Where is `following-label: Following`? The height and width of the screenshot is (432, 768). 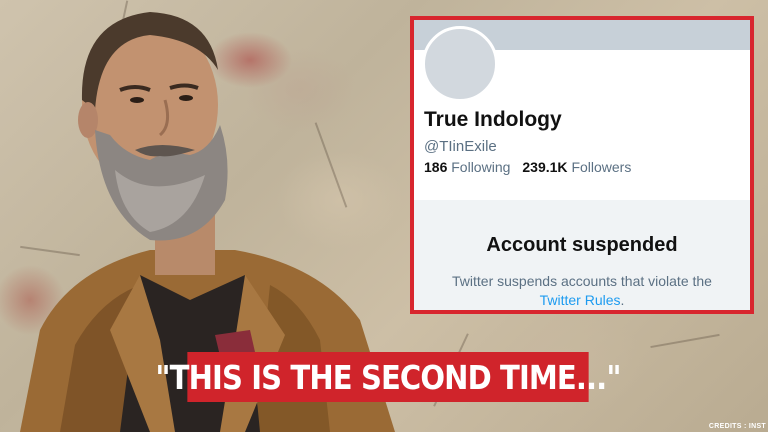 following-label: Following is located at coordinates (481, 167).